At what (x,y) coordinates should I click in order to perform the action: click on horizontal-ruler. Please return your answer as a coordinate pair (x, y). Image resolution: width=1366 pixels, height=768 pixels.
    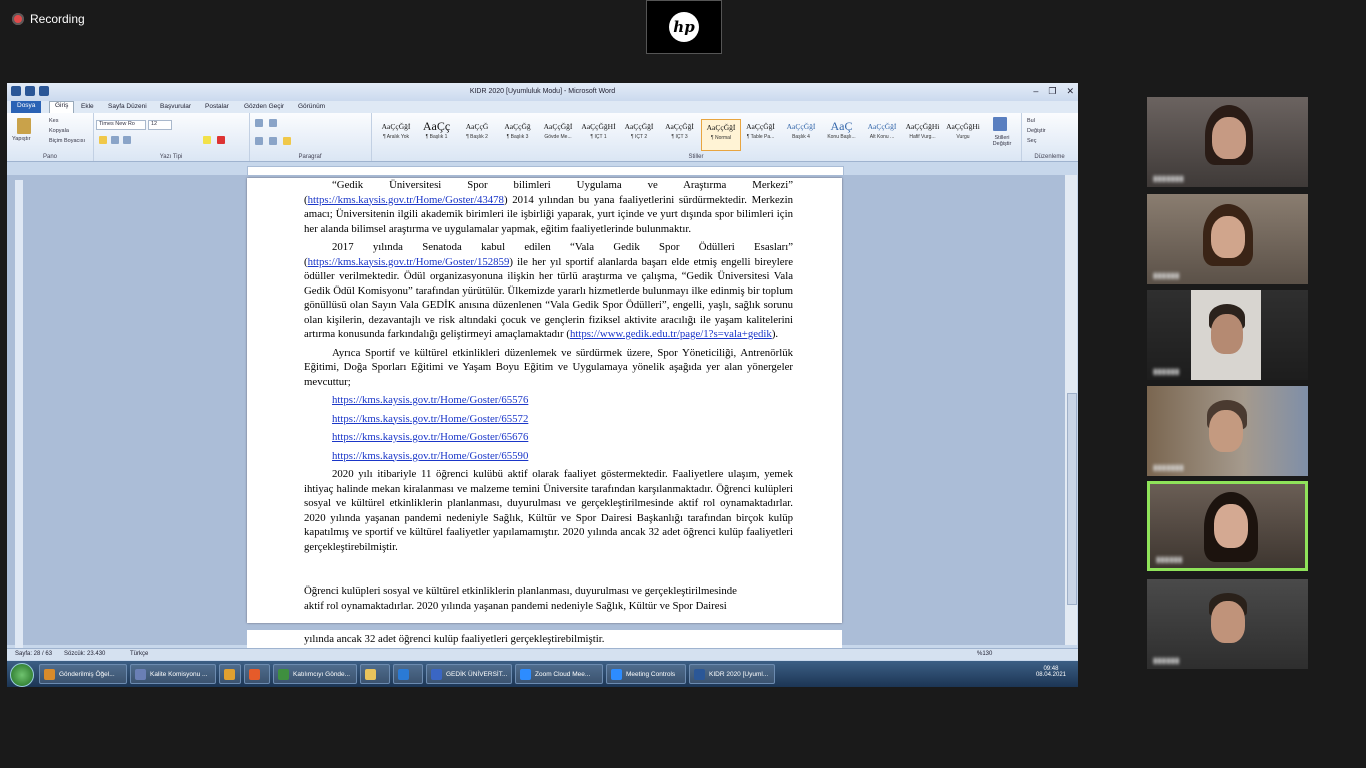
    Looking at the image, I should click on (545, 171).